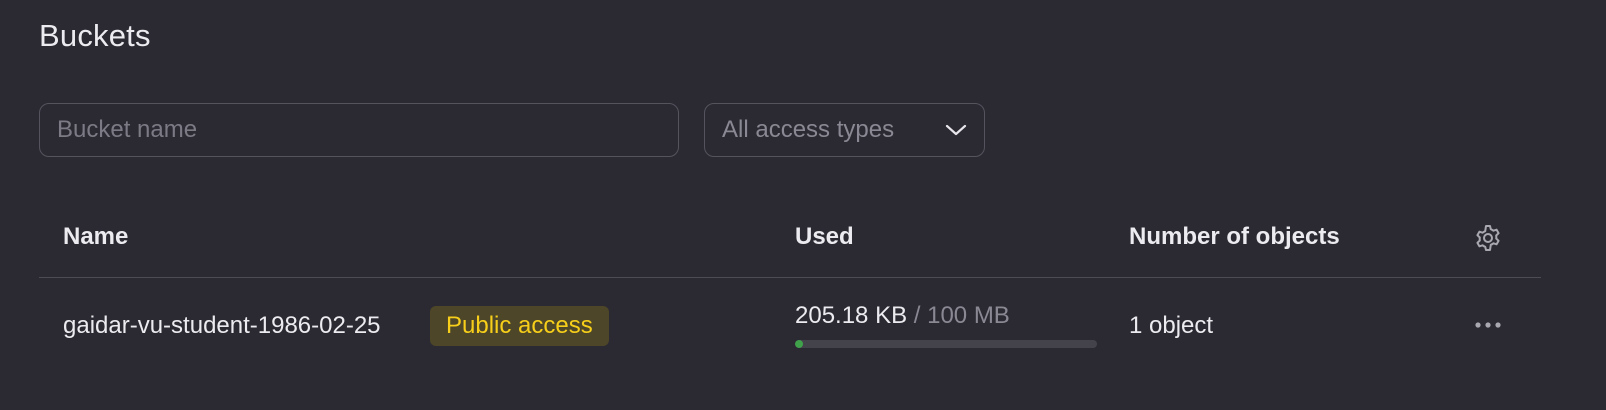  What do you see at coordinates (851, 315) in the screenshot?
I see `used-value: 205.18 KB` at bounding box center [851, 315].